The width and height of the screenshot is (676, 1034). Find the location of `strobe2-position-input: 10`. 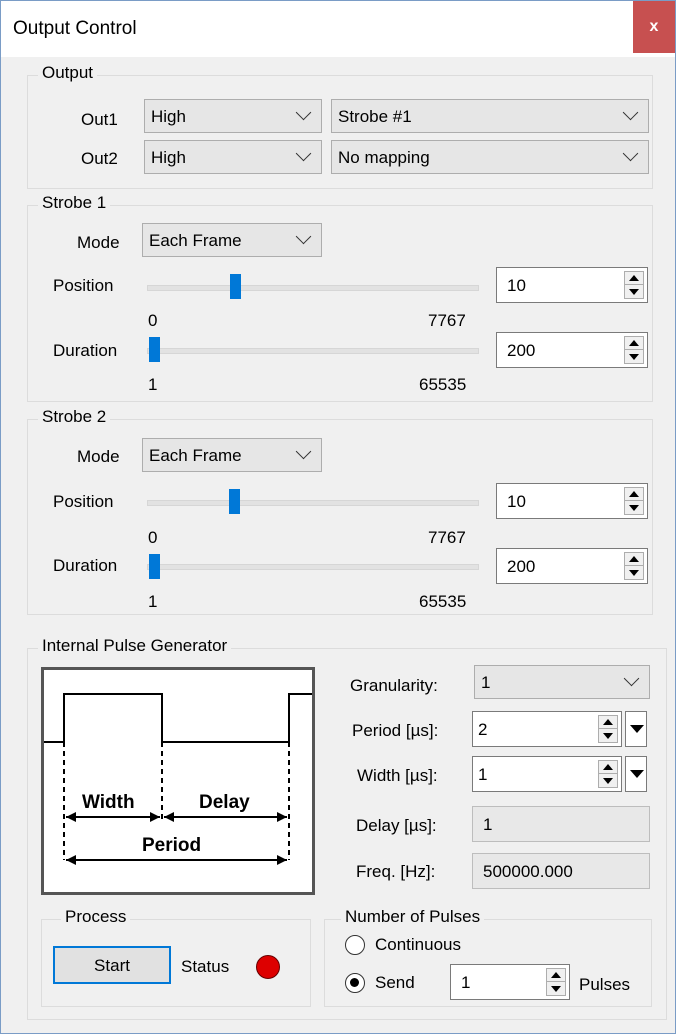

strobe2-position-input: 10 is located at coordinates (572, 501).